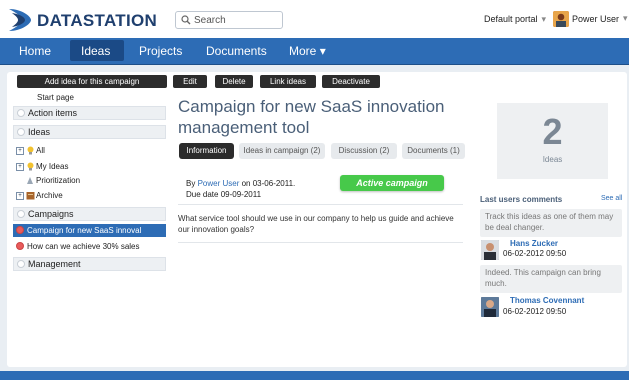 This screenshot has width=629, height=380. I want to click on edit-button: Edit, so click(190, 81).